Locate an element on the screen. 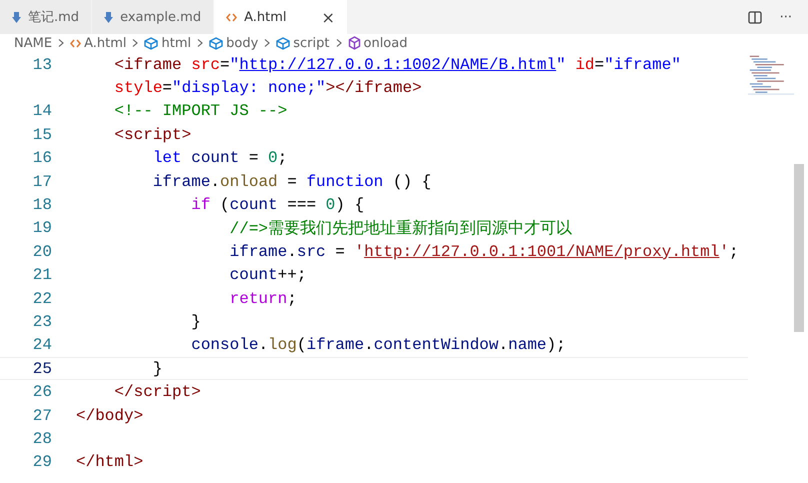 The image size is (808, 483). line-number: 23 is located at coordinates (42, 321).